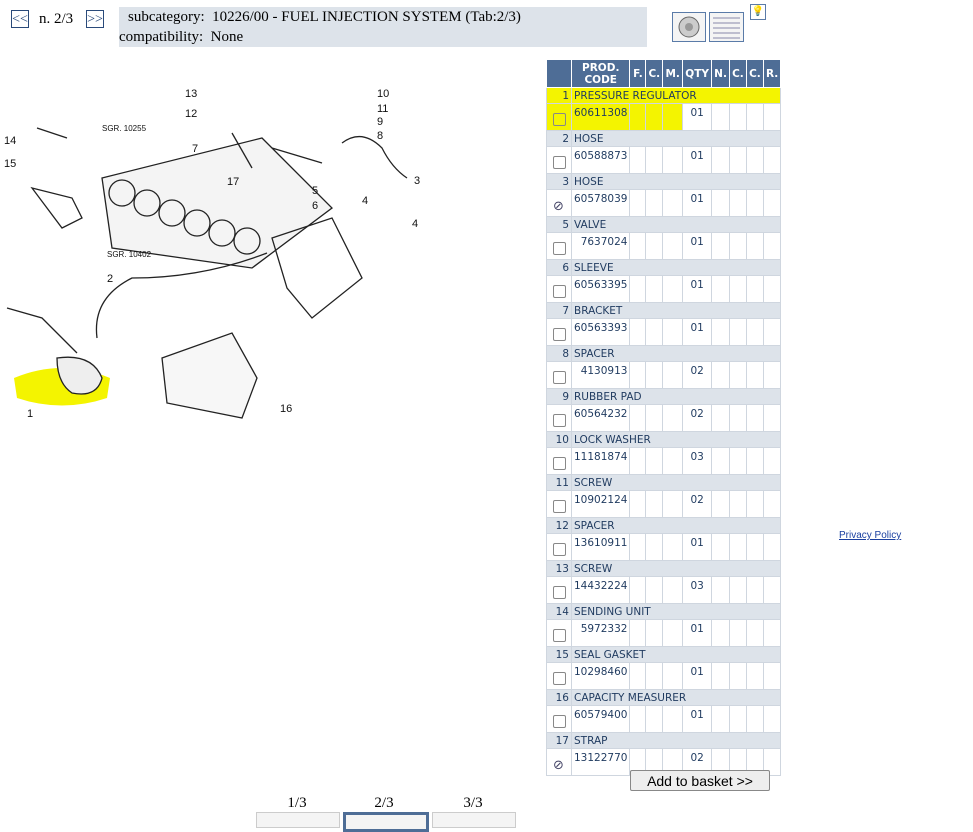  What do you see at coordinates (676, 740) in the screenshot?
I see `part-name: STRAP` at bounding box center [676, 740].